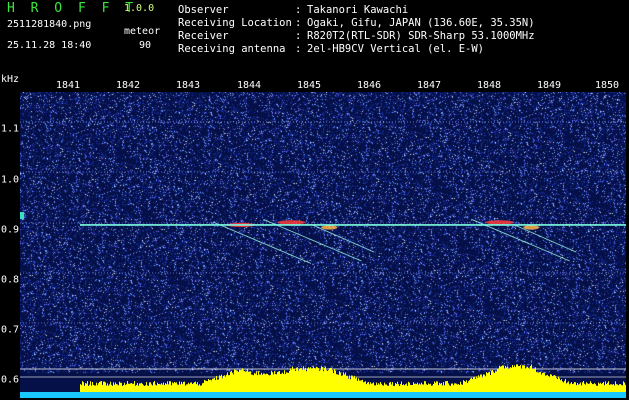 The image size is (629, 400). Describe the element at coordinates (10, 79) in the screenshot. I see `y-axis-unit: kHz` at that location.